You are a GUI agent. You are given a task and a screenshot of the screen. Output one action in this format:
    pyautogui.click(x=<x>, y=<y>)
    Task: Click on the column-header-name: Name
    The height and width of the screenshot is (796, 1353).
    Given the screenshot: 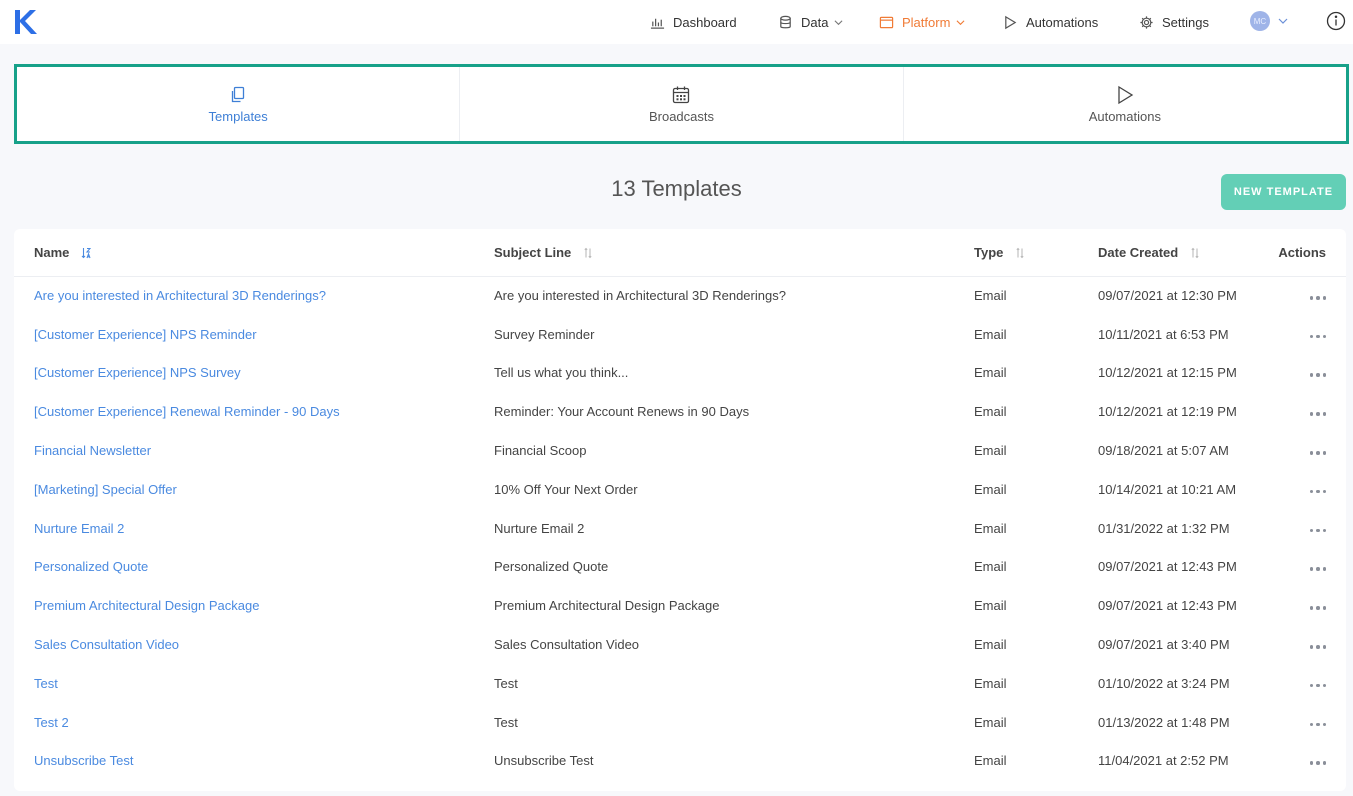 What is the action you would take?
    pyautogui.click(x=254, y=253)
    